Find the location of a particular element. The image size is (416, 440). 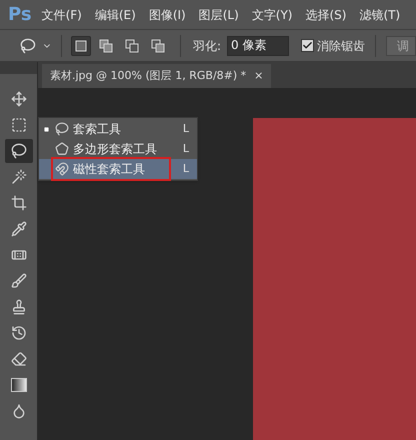

check-icon is located at coordinates (307, 45).